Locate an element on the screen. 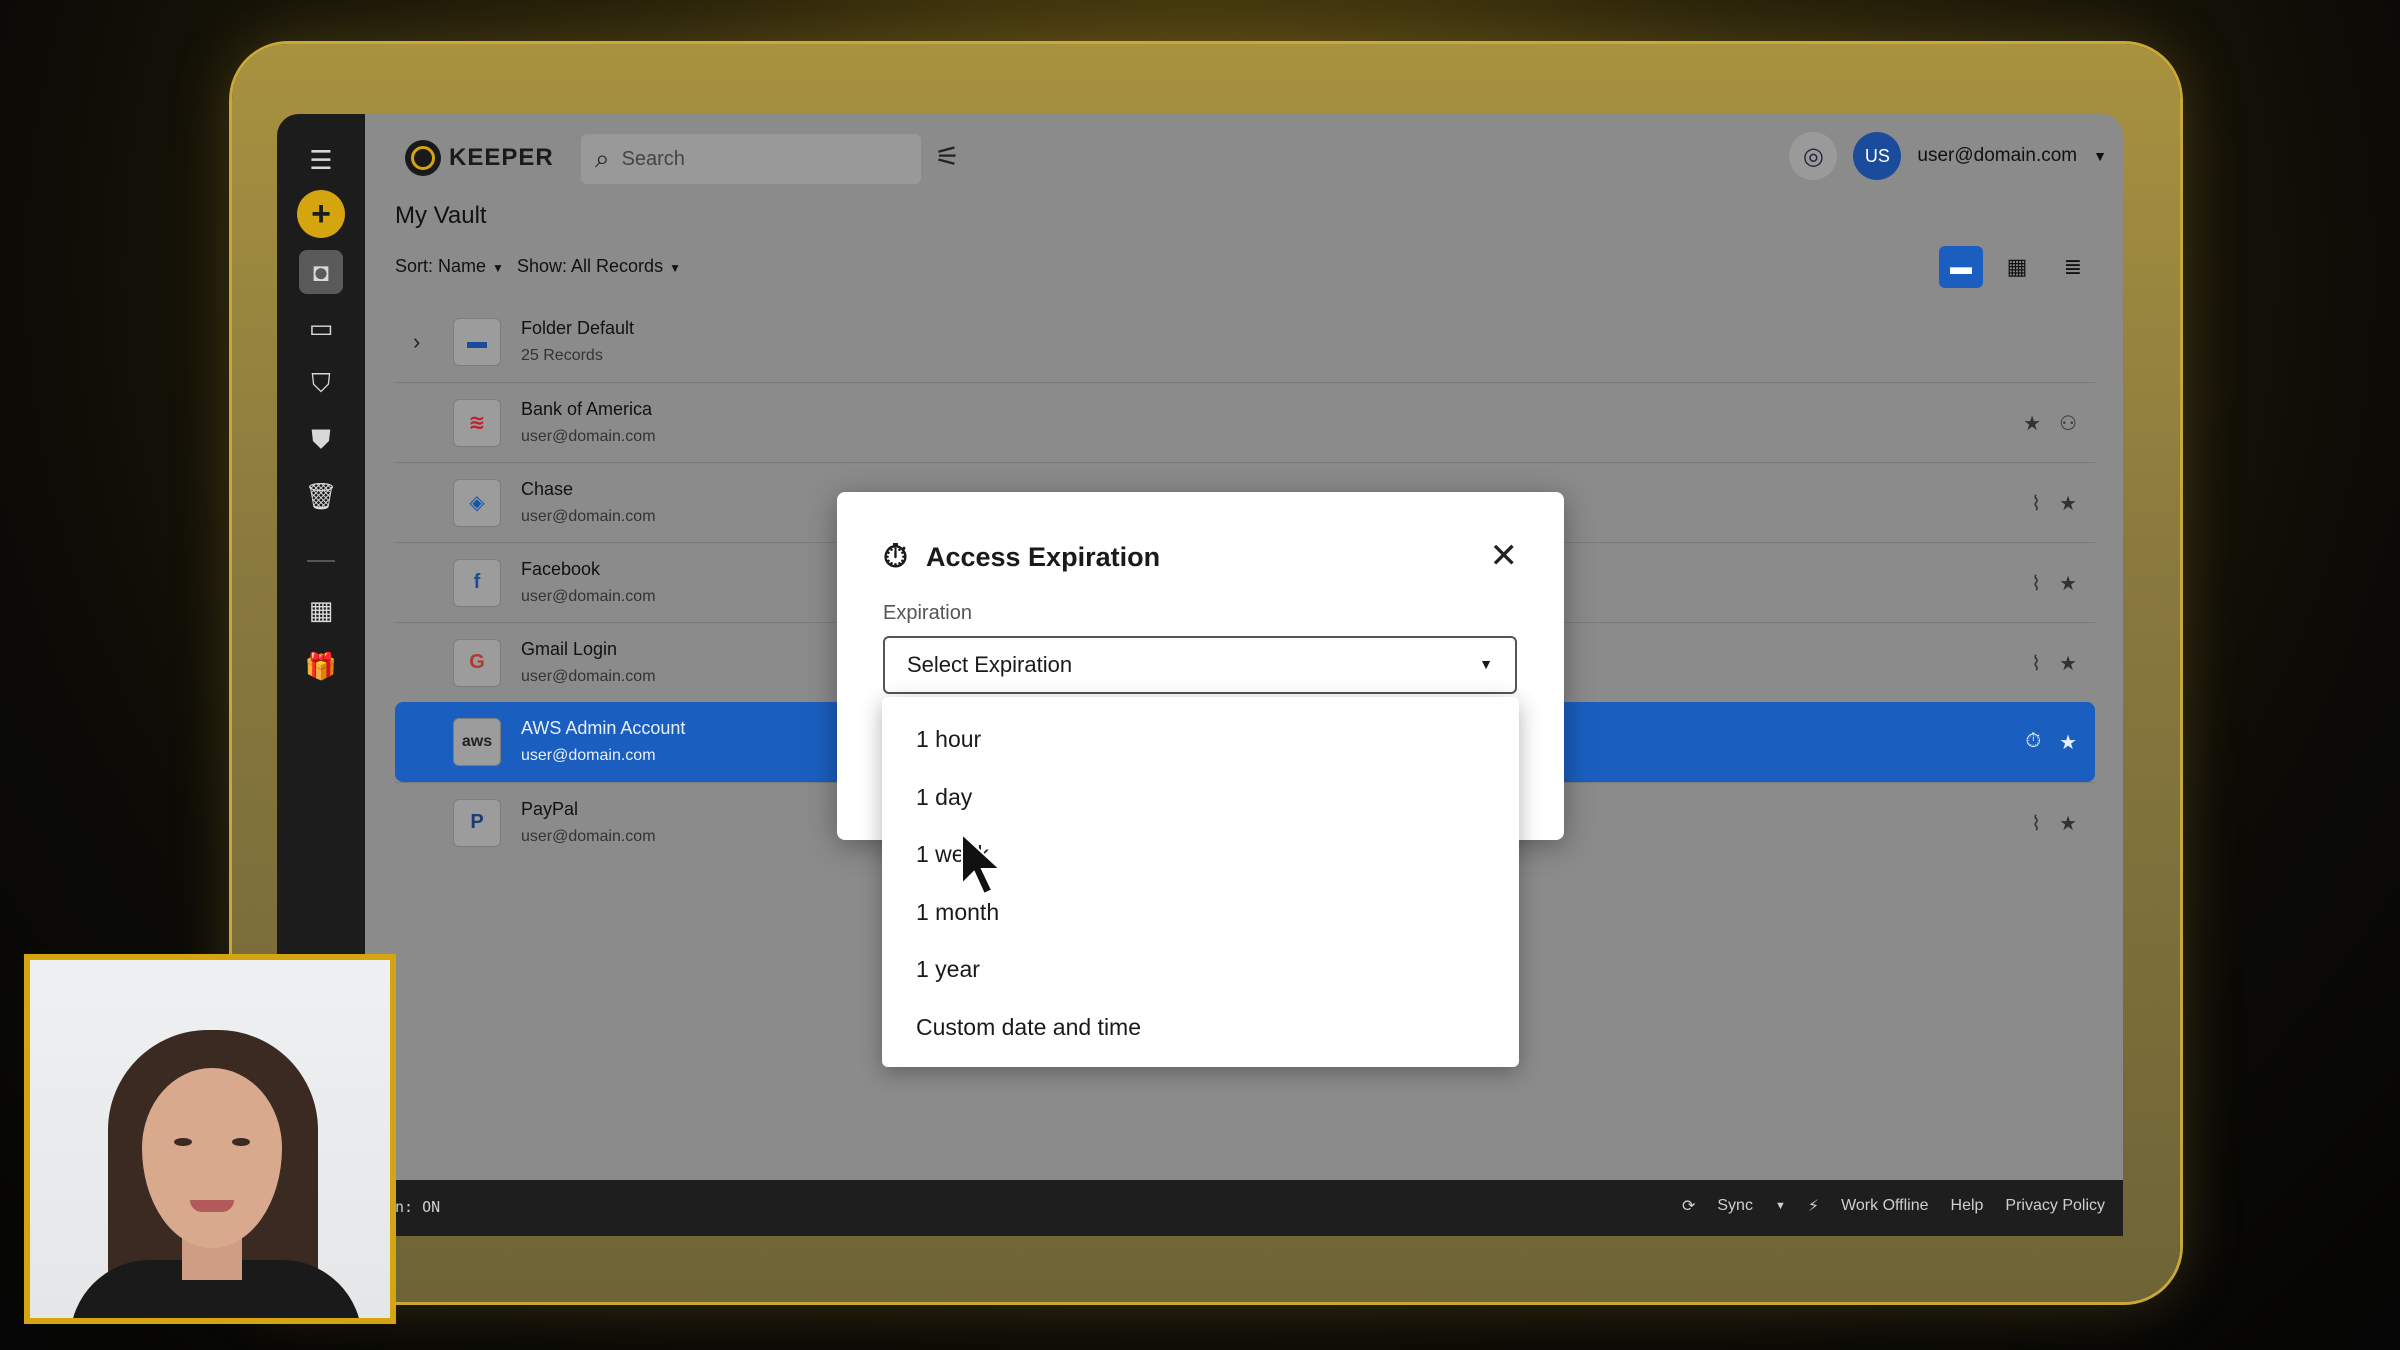 The image size is (2400, 1350). trash-icon: 🗑 is located at coordinates (321, 496).